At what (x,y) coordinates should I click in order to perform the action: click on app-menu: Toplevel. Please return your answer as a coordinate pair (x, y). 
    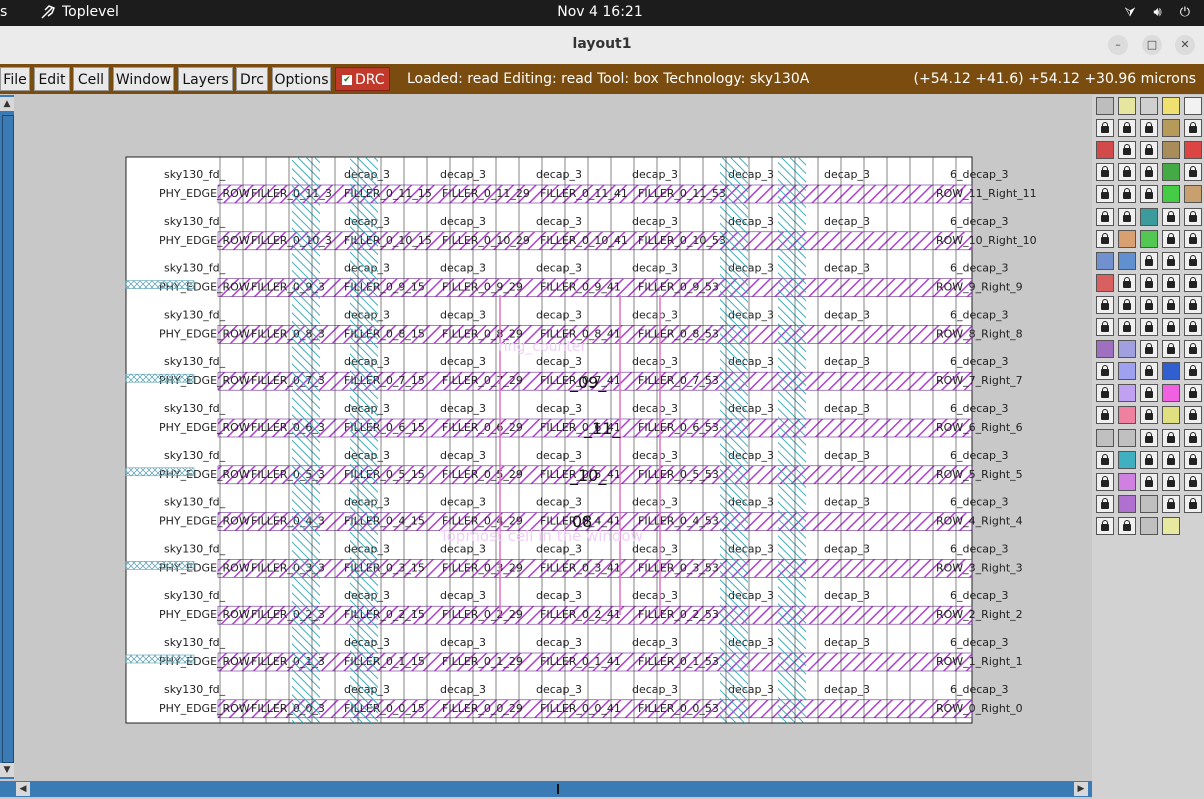
    Looking at the image, I should click on (79, 12).